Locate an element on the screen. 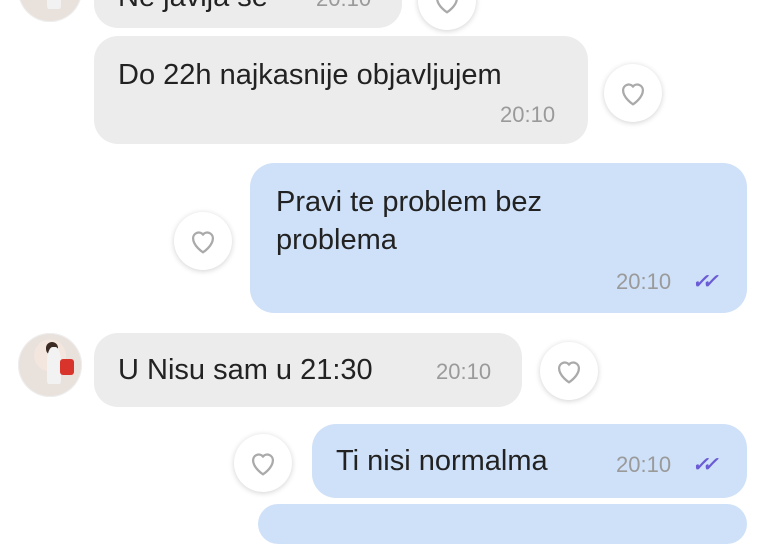 The height and width of the screenshot is (544, 765). message-text-line2: problema is located at coordinates (336, 240).